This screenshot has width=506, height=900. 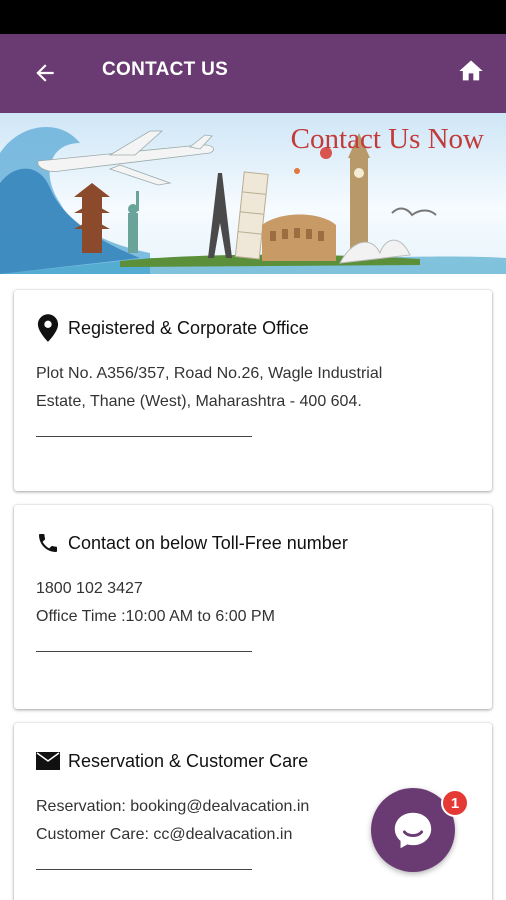 What do you see at coordinates (387, 139) in the screenshot?
I see `banner-title: Contact Us Now` at bounding box center [387, 139].